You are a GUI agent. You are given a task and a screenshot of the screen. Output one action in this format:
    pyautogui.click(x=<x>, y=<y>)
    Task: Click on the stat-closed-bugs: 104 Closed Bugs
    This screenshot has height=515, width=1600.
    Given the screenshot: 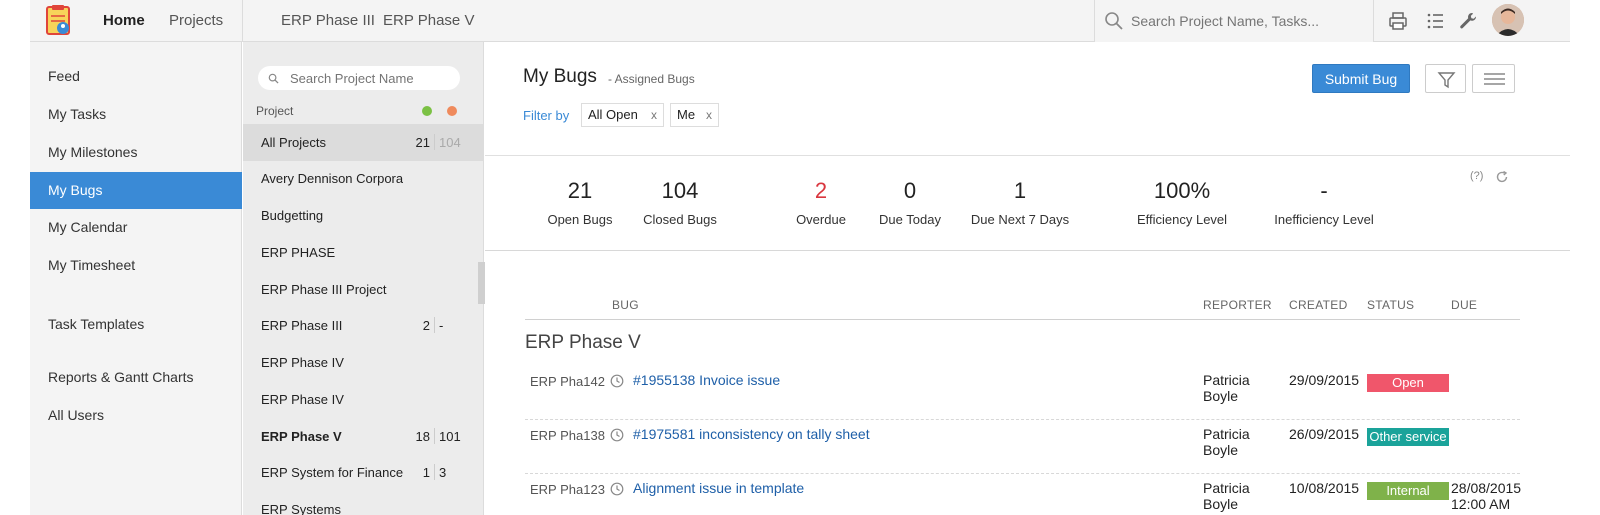 What is the action you would take?
    pyautogui.click(x=680, y=202)
    